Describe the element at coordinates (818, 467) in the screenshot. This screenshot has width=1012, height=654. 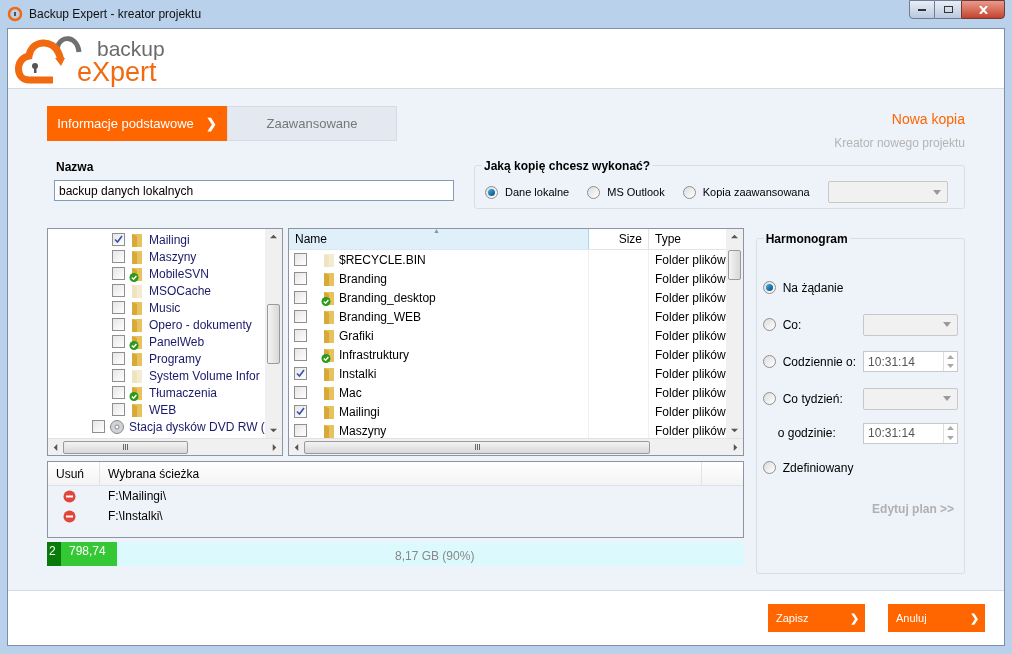
I see `radio-label: Zdefiniowany` at that location.